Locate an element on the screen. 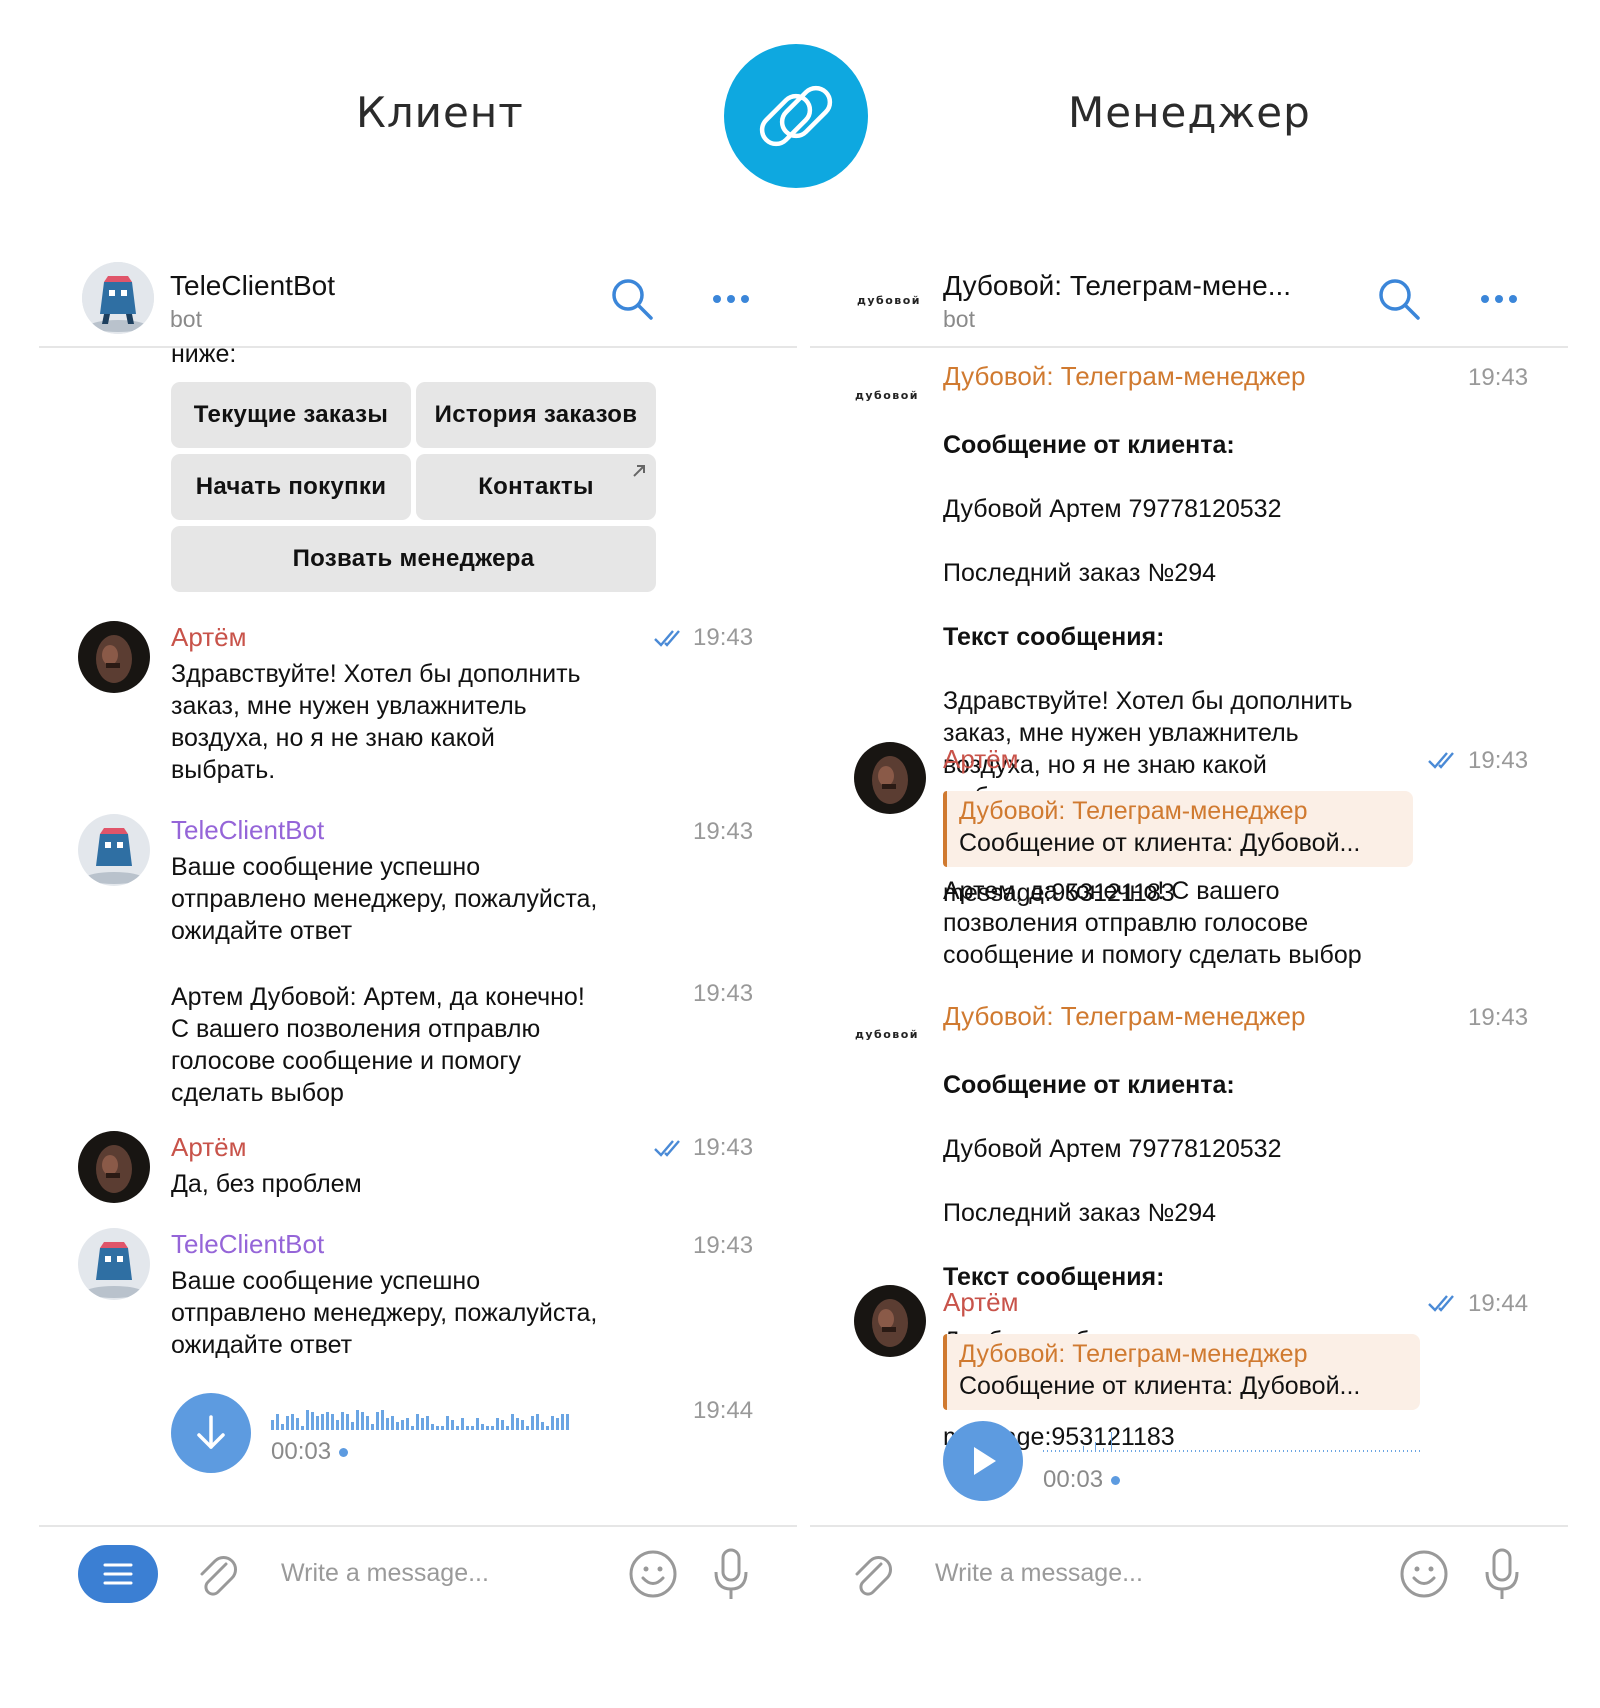  external-link-icon is located at coordinates (639, 471).